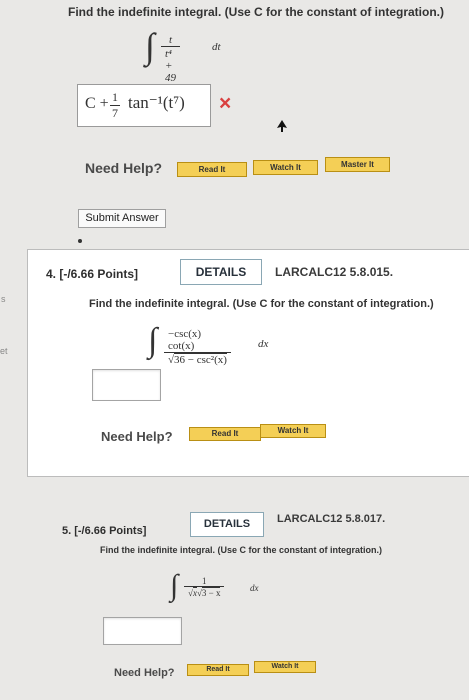  I want to click on answer-frac-num: 1, so click(115, 97).